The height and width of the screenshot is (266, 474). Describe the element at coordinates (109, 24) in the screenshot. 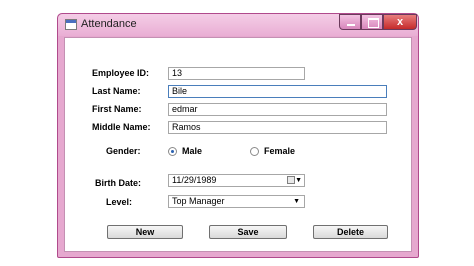

I see `window-title: Attendance` at that location.